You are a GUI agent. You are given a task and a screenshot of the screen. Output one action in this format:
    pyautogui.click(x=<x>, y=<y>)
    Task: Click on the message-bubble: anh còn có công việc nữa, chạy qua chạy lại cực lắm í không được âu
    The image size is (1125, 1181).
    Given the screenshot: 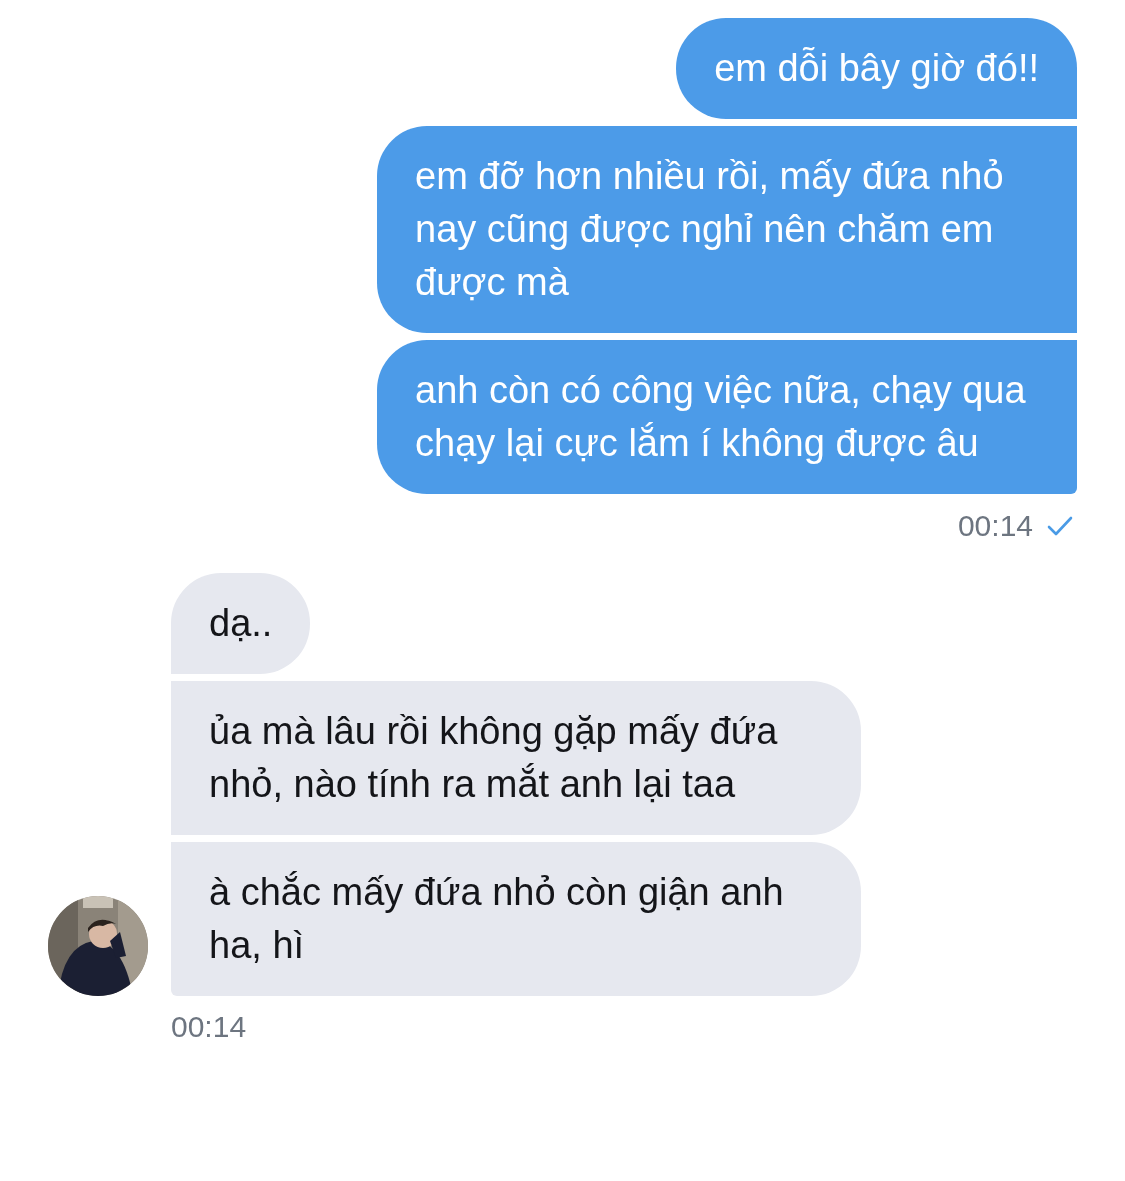 What is the action you would take?
    pyautogui.click(x=727, y=417)
    